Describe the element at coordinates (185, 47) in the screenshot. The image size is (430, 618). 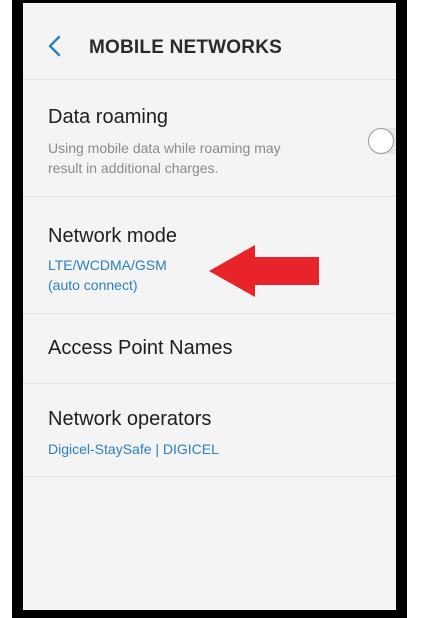
I see `page-title: MOBILE NETWORKS` at that location.